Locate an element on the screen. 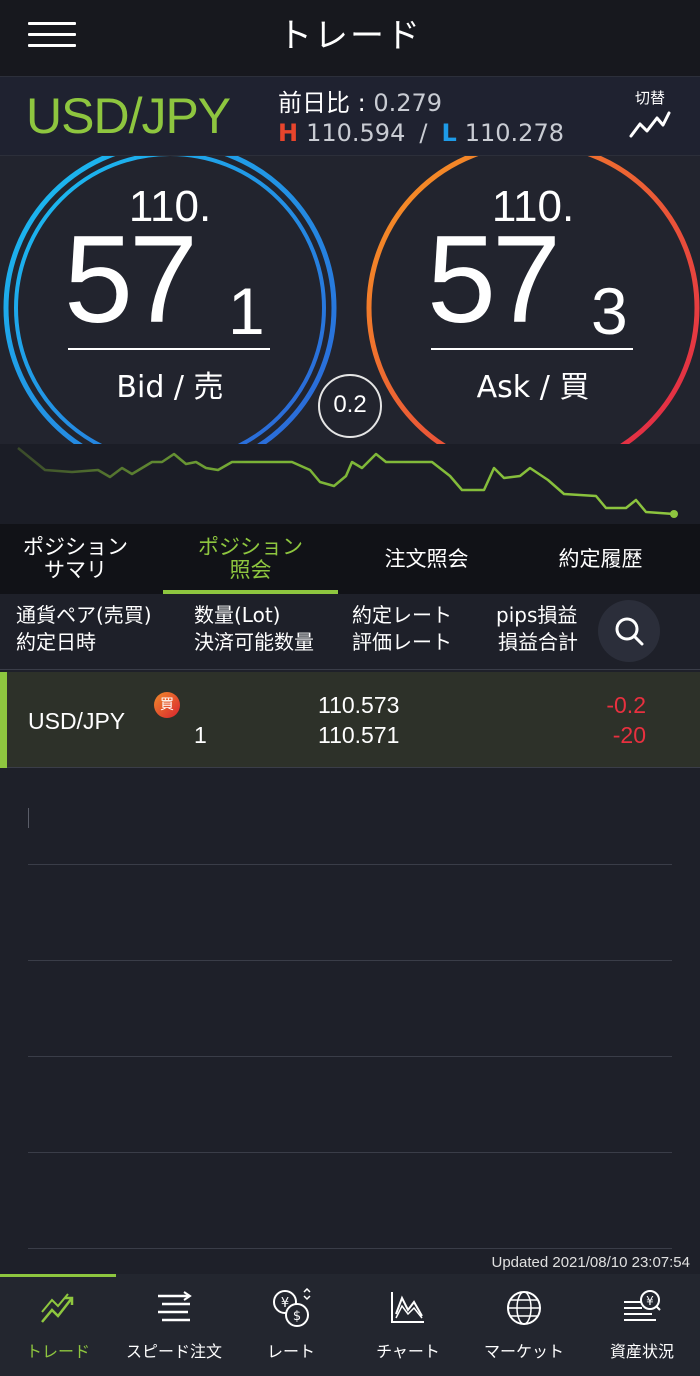 This screenshot has height=1376, width=700. bid-label: Bid / 売 is located at coordinates (170, 387).